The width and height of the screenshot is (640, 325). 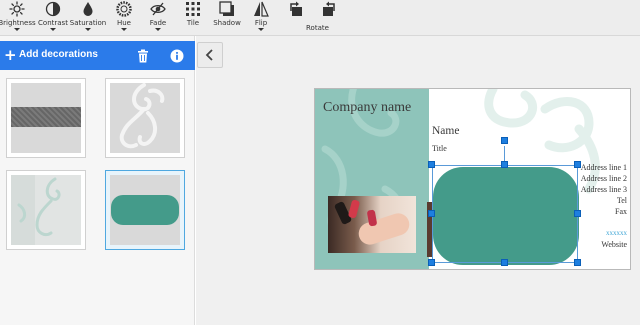 I want to click on chevron-left-icon, so click(x=209, y=55).